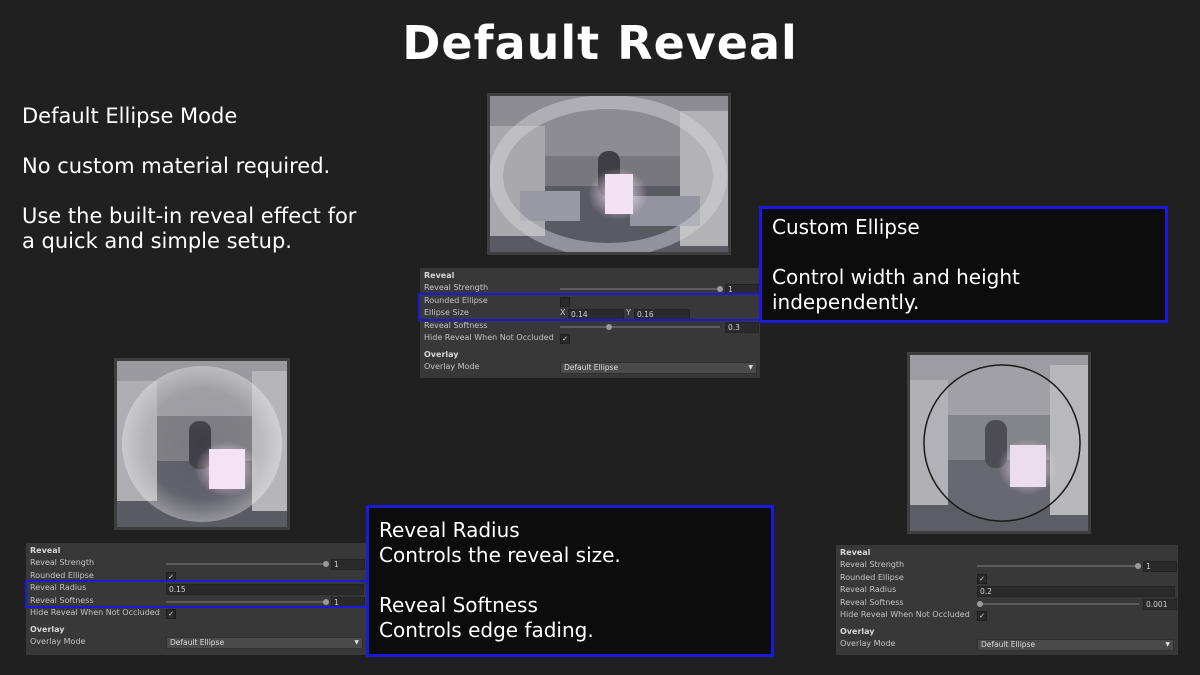 The image size is (1200, 675). I want to click on reveal-radius-label: Reveal Radius, so click(868, 589).